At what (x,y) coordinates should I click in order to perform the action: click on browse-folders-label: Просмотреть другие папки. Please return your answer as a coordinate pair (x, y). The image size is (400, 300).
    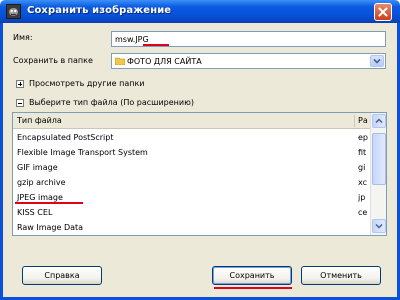
    Looking at the image, I should click on (87, 83).